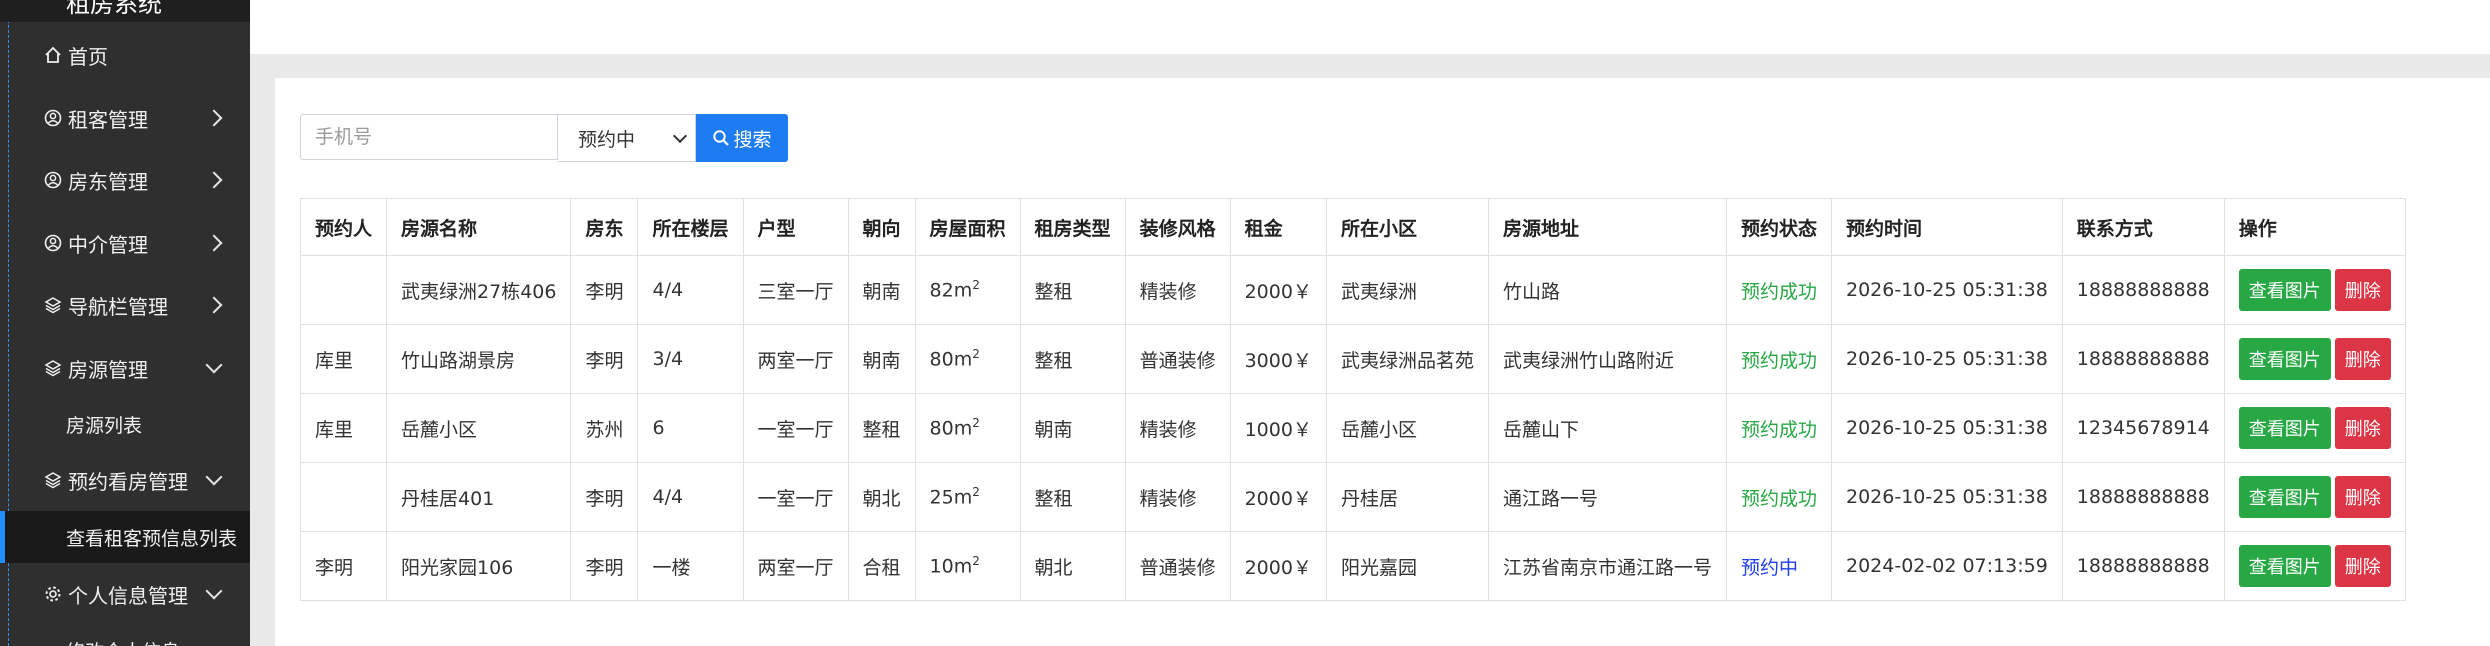  Describe the element at coordinates (123, 641) in the screenshot. I see `sidebar-subitem-label: 修改个人信息` at that location.